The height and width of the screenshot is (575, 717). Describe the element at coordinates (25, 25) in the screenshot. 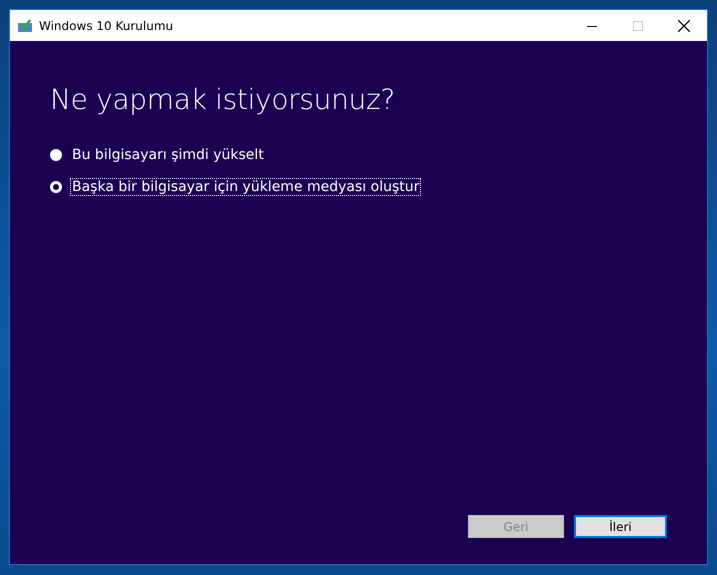

I see `setup-icon` at that location.